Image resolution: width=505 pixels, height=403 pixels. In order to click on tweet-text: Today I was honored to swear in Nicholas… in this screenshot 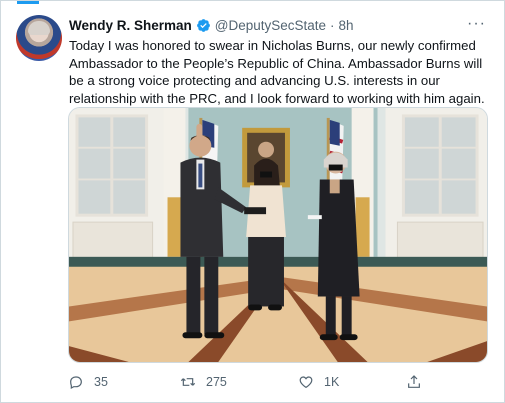, I will do `click(277, 72)`.